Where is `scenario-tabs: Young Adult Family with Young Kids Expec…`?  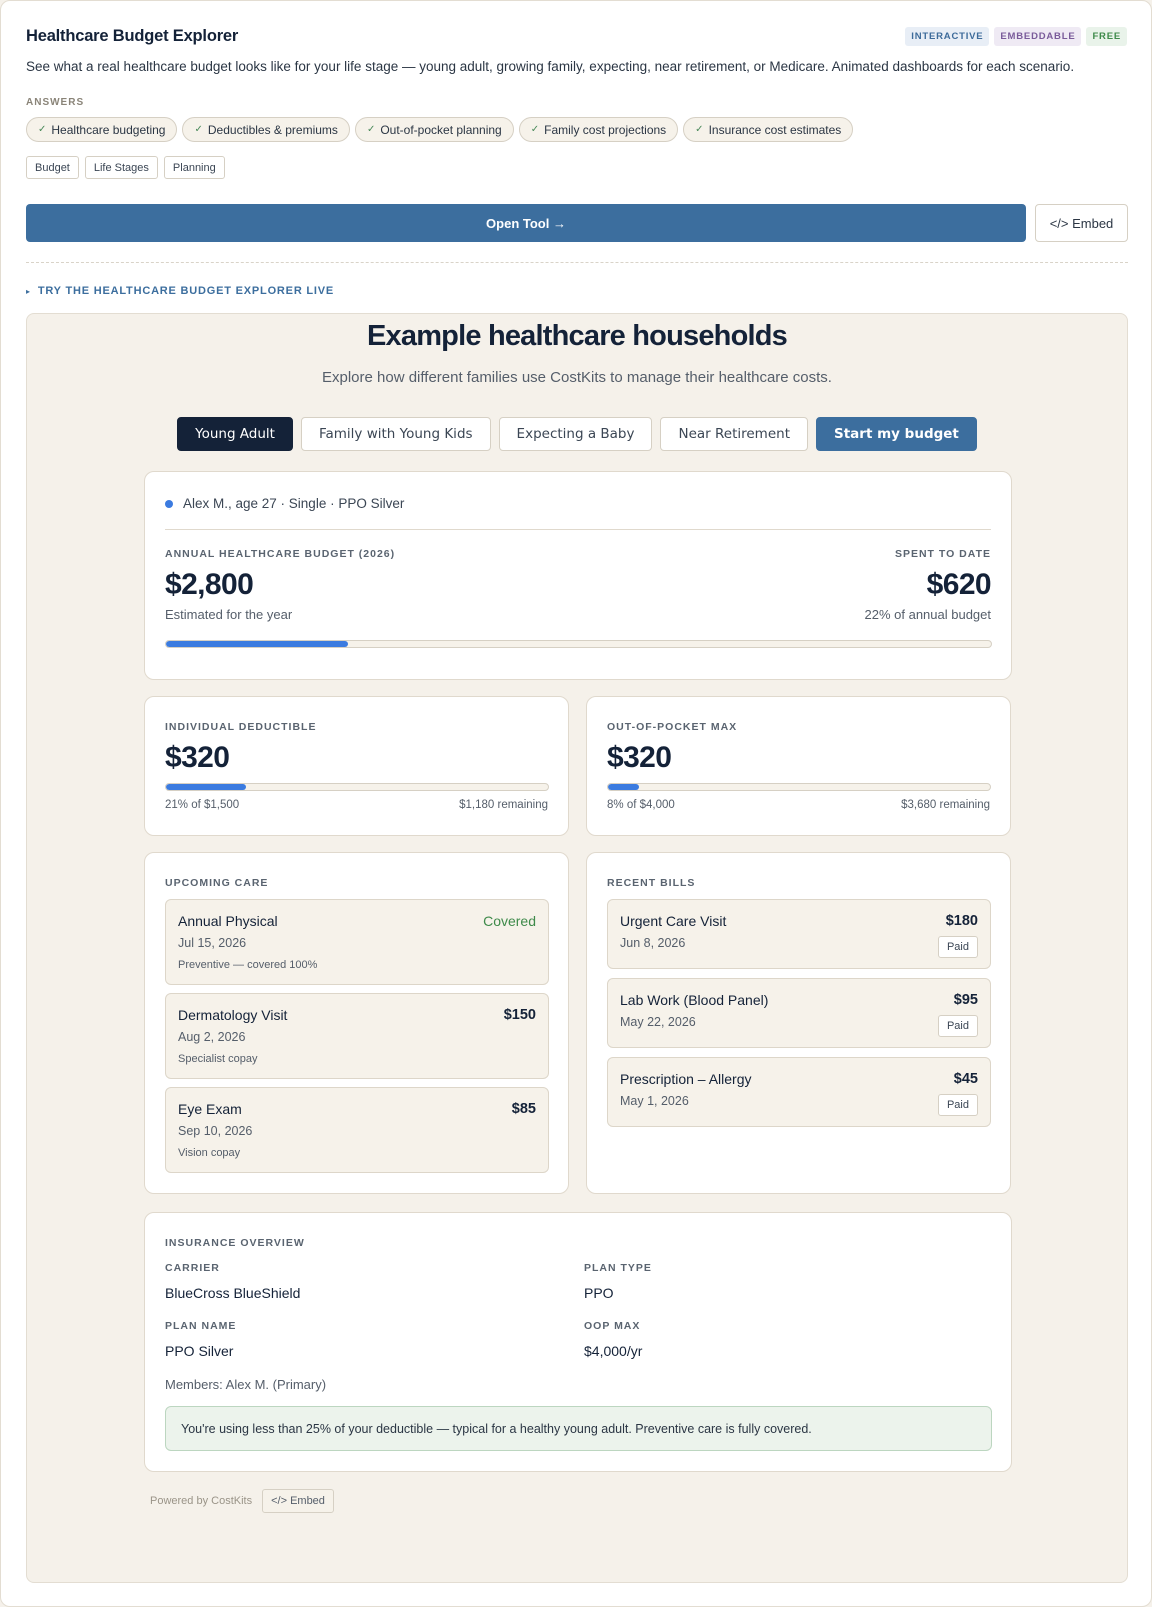
scenario-tabs: Young Adult Family with Young Kids Expec… is located at coordinates (577, 434).